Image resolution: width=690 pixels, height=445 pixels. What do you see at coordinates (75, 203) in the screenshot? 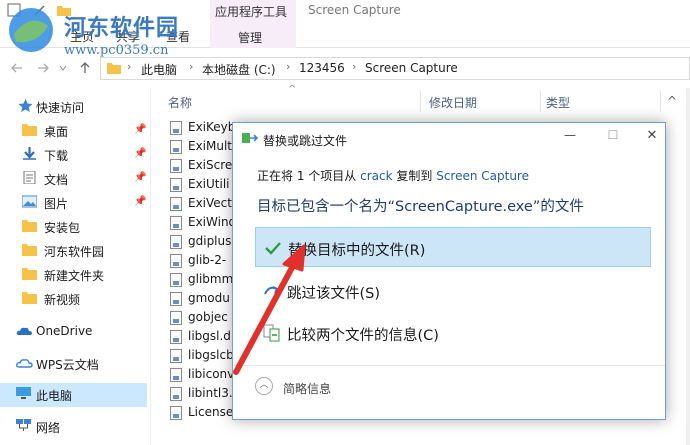
I see `nav-pictures: 图片 📌` at bounding box center [75, 203].